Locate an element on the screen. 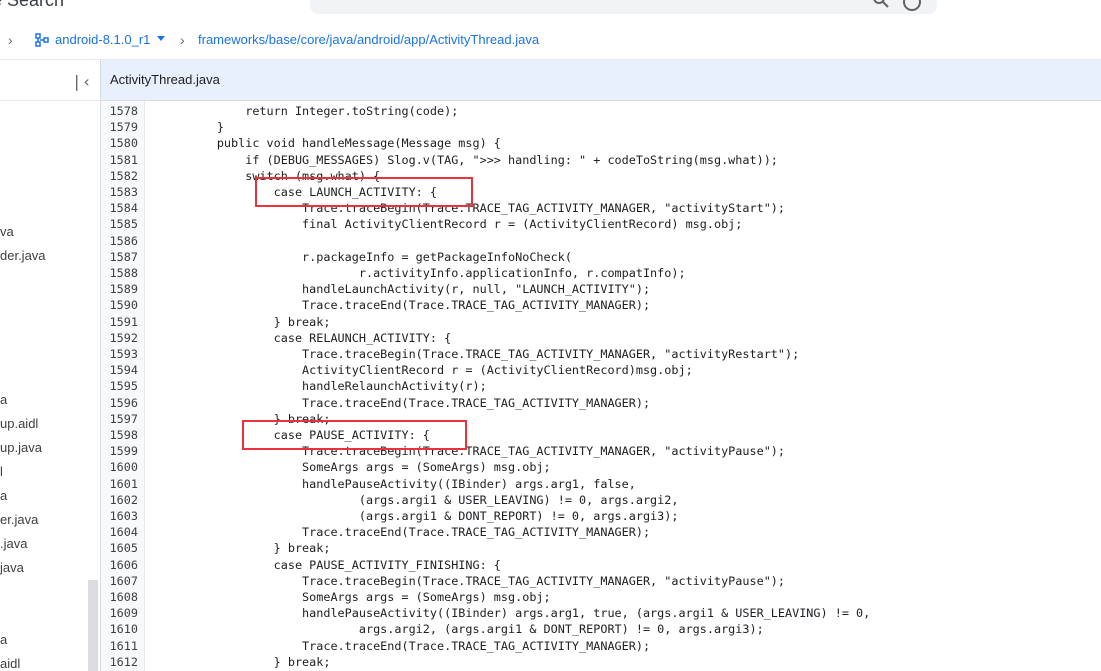  tree-item: er.java is located at coordinates (19, 519).